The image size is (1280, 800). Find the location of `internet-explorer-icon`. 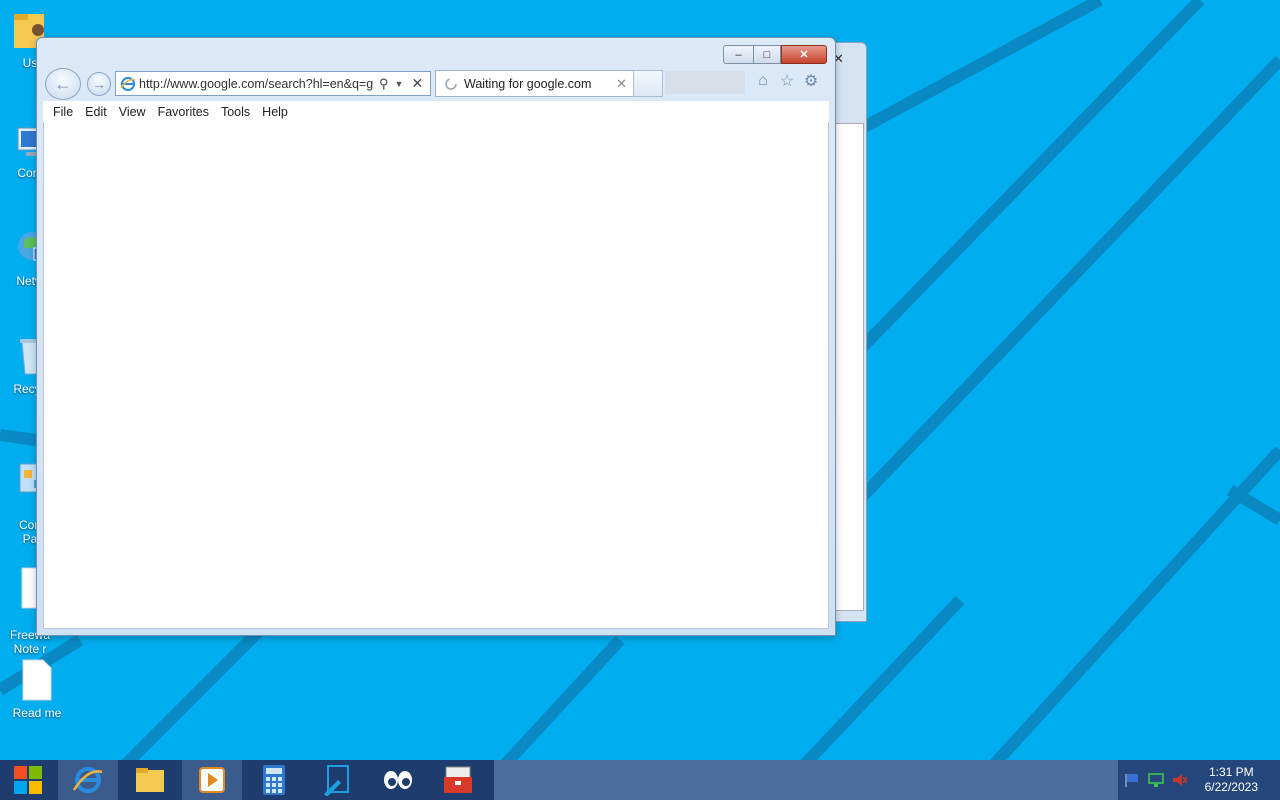

internet-explorer-icon is located at coordinates (87, 780).